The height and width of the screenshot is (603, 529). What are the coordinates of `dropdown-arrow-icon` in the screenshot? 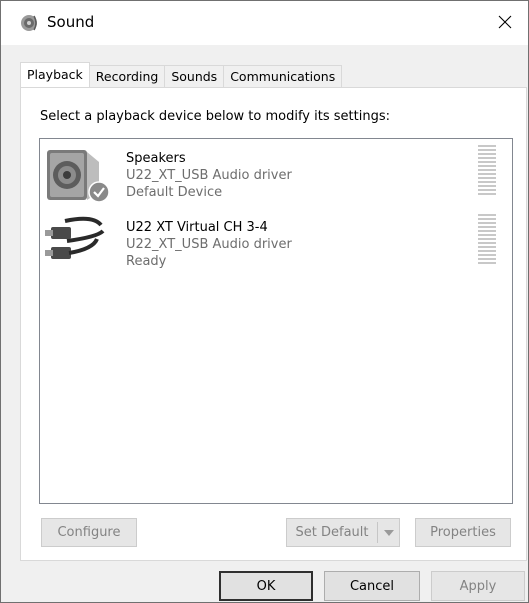 It's located at (388, 532).